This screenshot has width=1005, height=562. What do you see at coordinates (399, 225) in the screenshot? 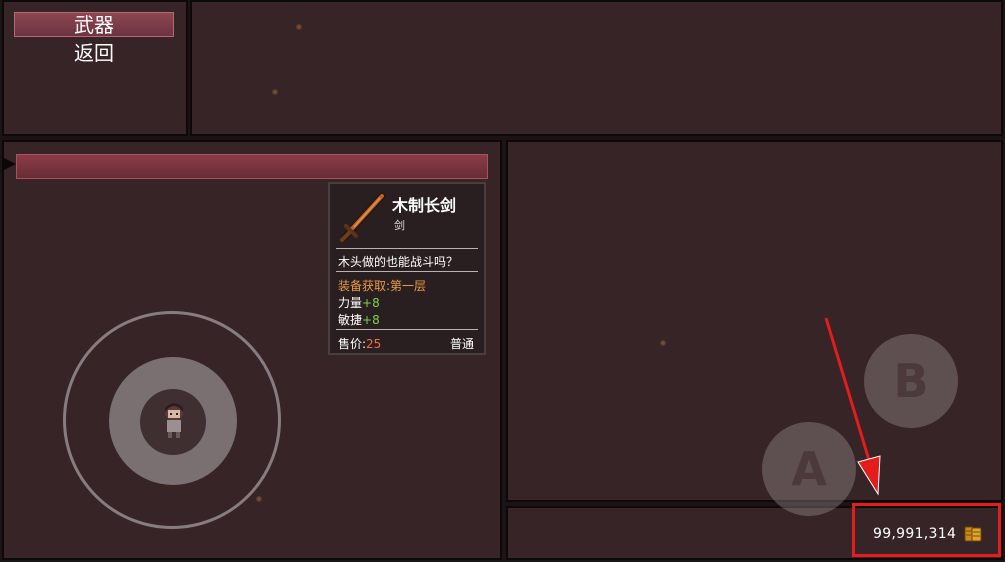
I see `item-type: 剑` at bounding box center [399, 225].